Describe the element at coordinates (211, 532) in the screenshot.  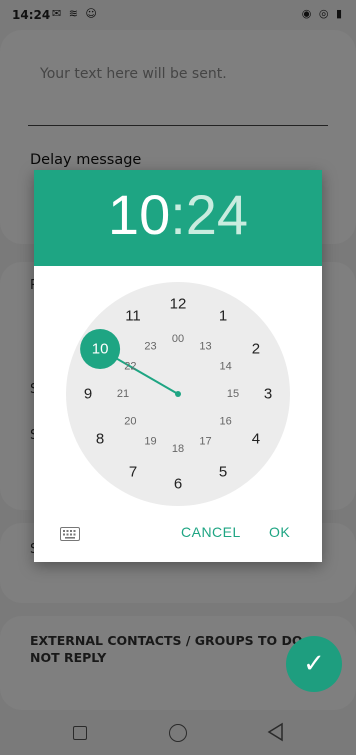
I see `cancel-button: CANCEL` at that location.